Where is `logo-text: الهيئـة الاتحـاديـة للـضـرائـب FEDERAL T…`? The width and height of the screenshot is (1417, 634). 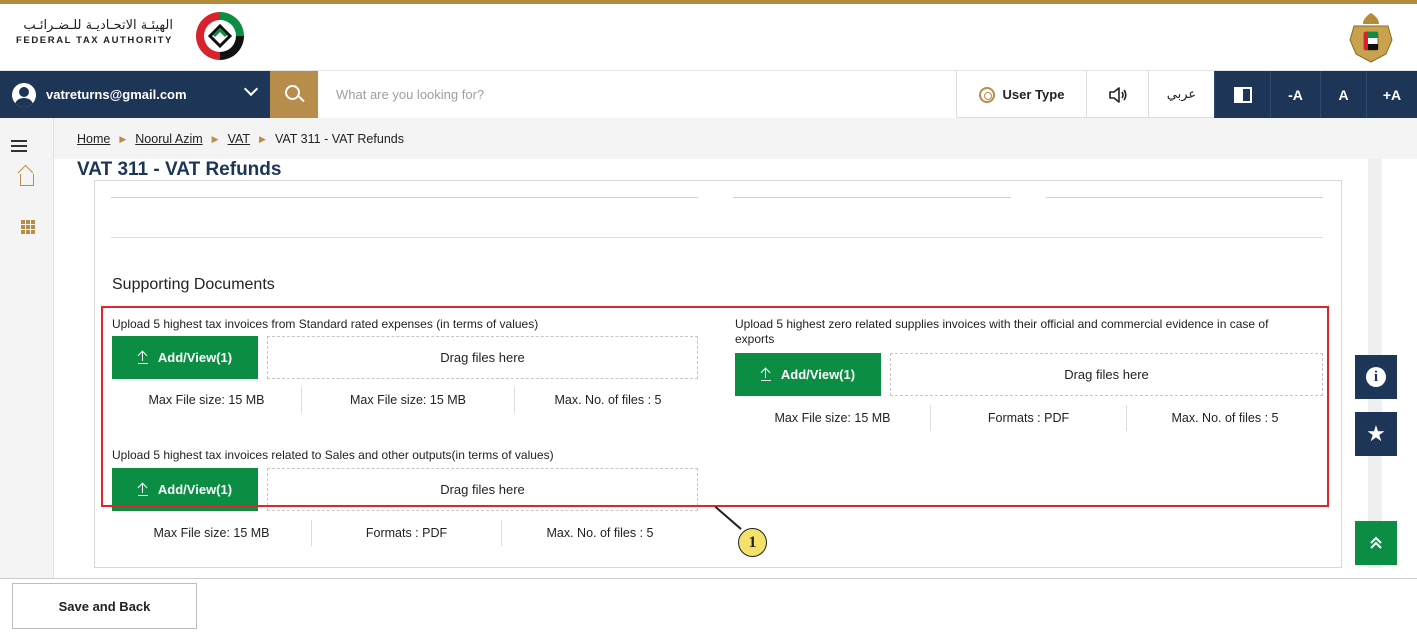
logo-text: الهيئـة الاتحـاديـة للـضـرائـب FEDERAL T… is located at coordinates (94, 32).